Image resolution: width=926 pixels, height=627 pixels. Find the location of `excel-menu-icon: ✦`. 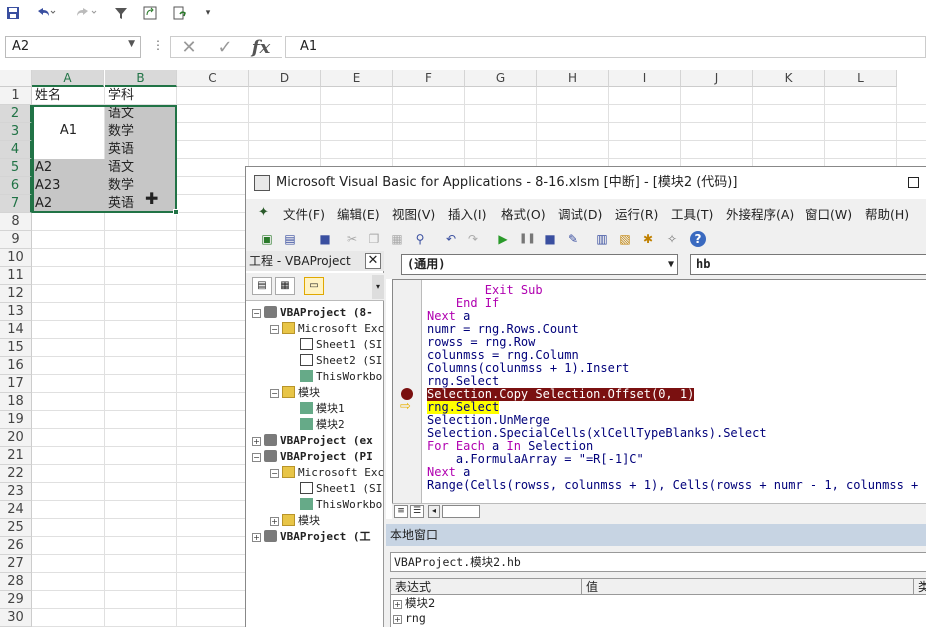

excel-menu-icon: ✦ is located at coordinates (263, 212).